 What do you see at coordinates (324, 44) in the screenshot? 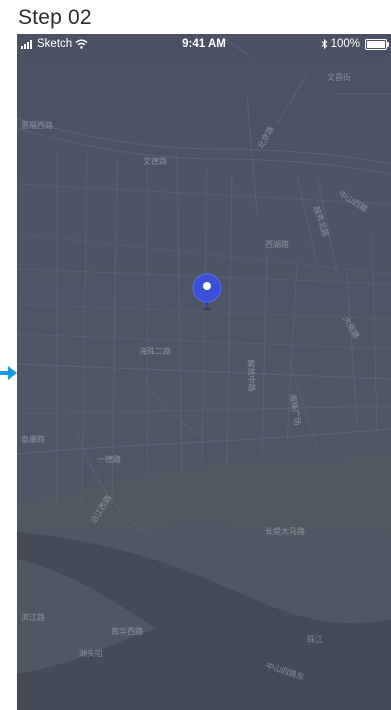
I see `bluetooth-icon` at bounding box center [324, 44].